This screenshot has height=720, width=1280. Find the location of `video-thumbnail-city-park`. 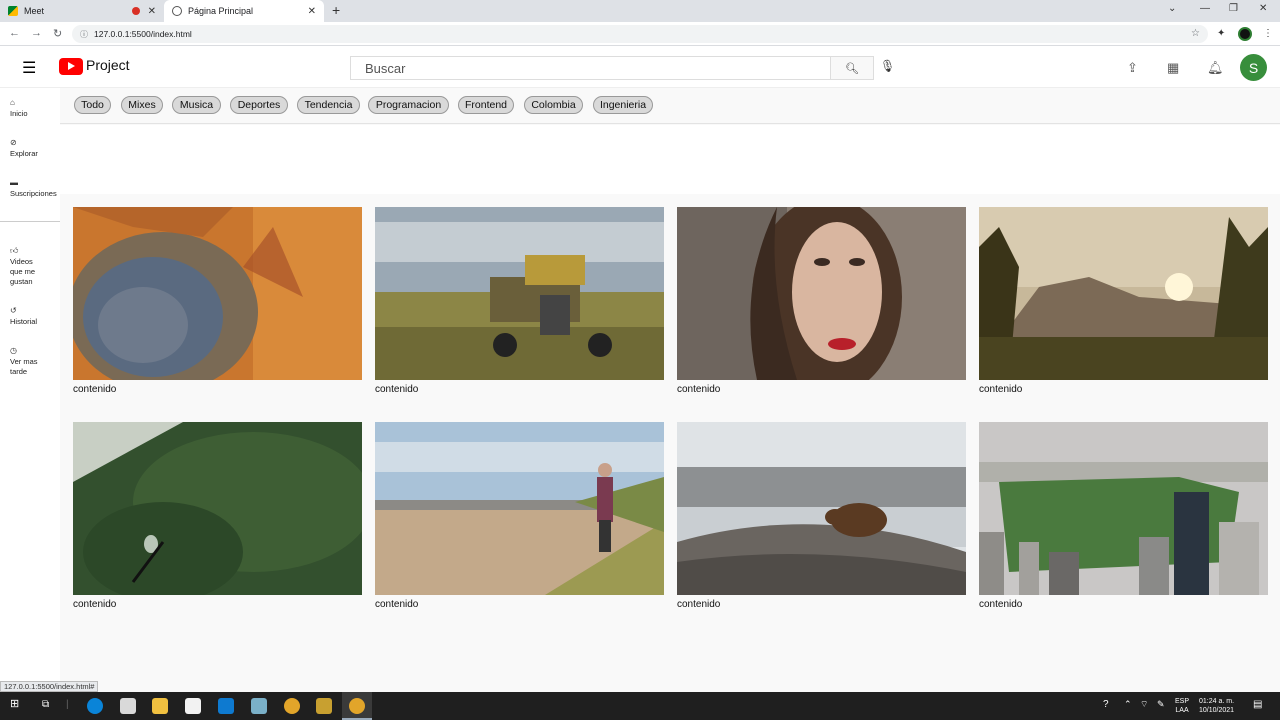

video-thumbnail-city-park is located at coordinates (1123, 508).